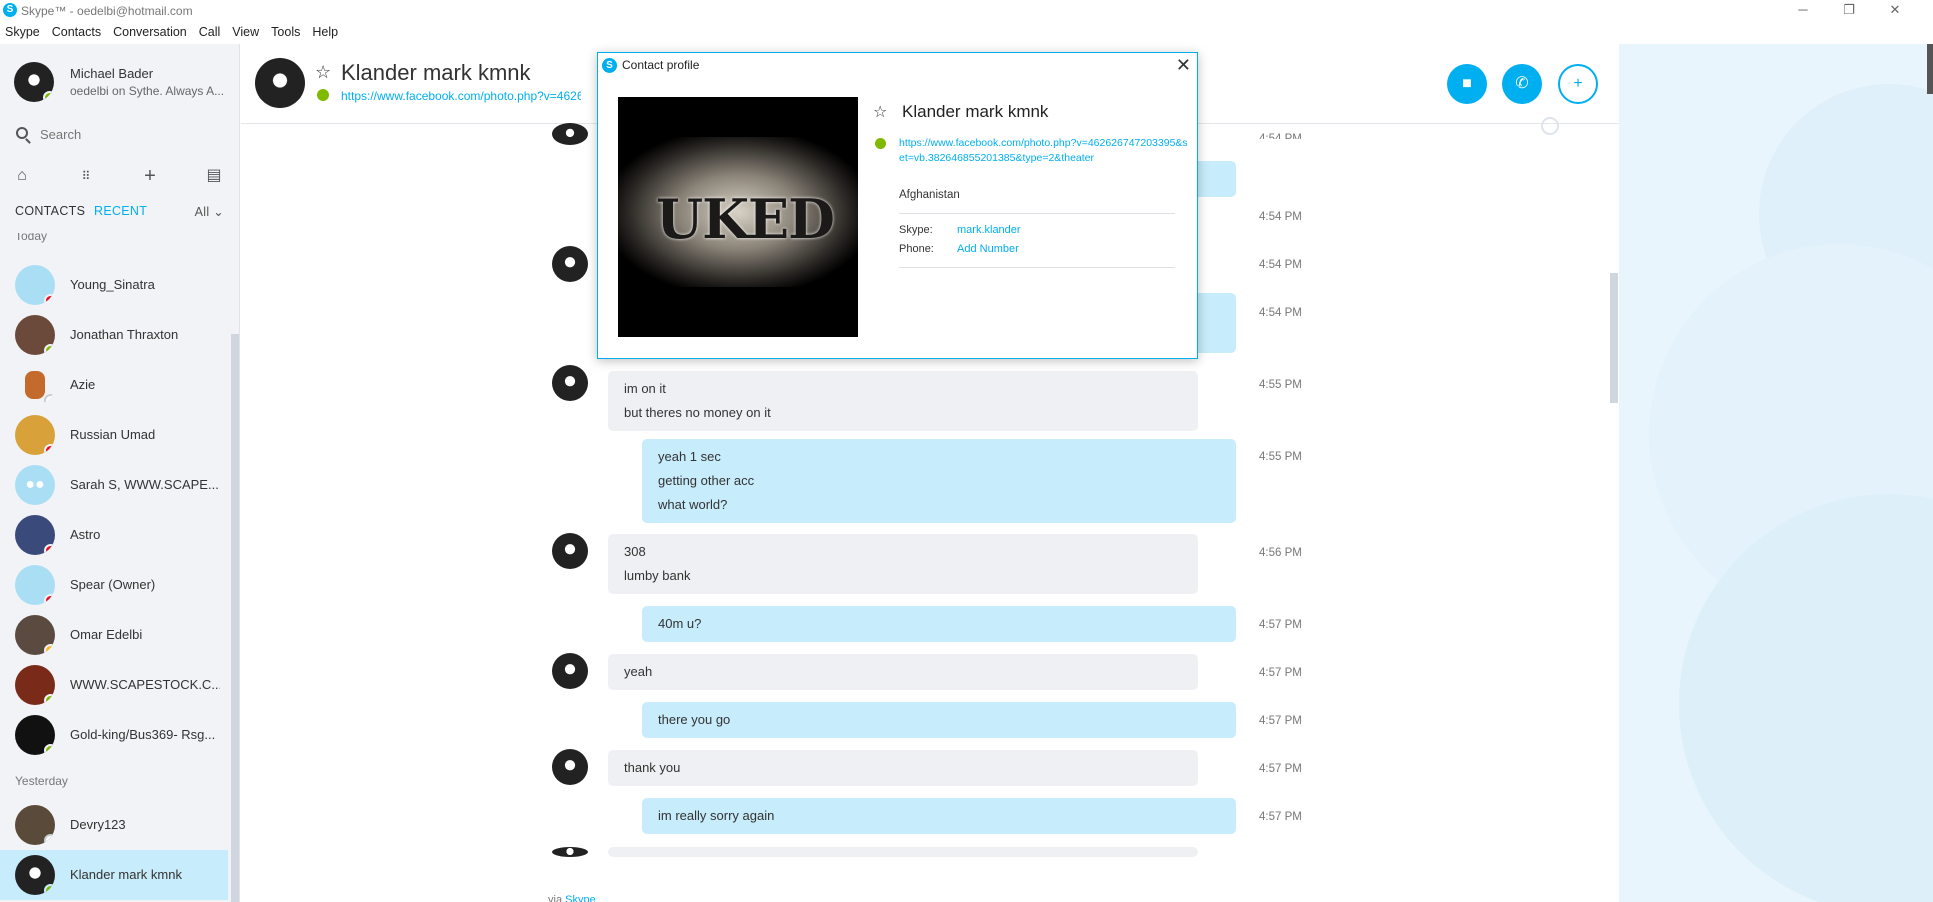 Image resolution: width=1933 pixels, height=902 pixels. I want to click on message-line: im really sorry again, so click(716, 815).